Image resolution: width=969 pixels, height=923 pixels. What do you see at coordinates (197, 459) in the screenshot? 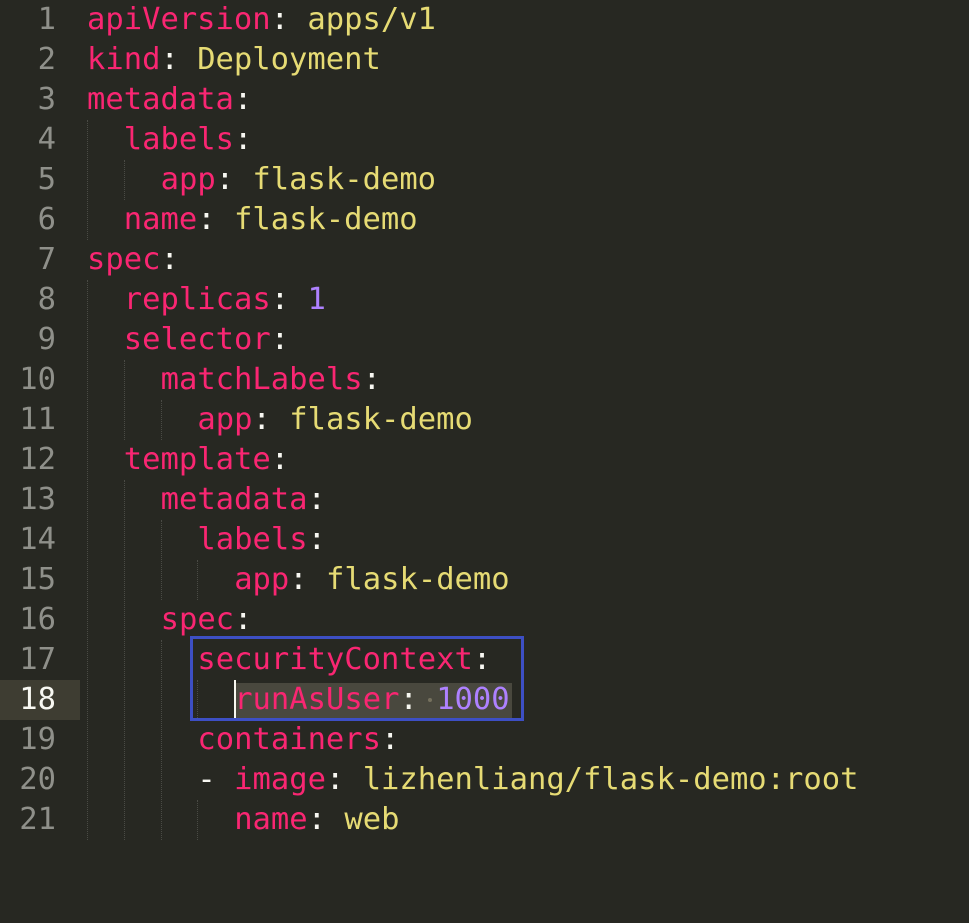
I see `yaml-key: template` at bounding box center [197, 459].